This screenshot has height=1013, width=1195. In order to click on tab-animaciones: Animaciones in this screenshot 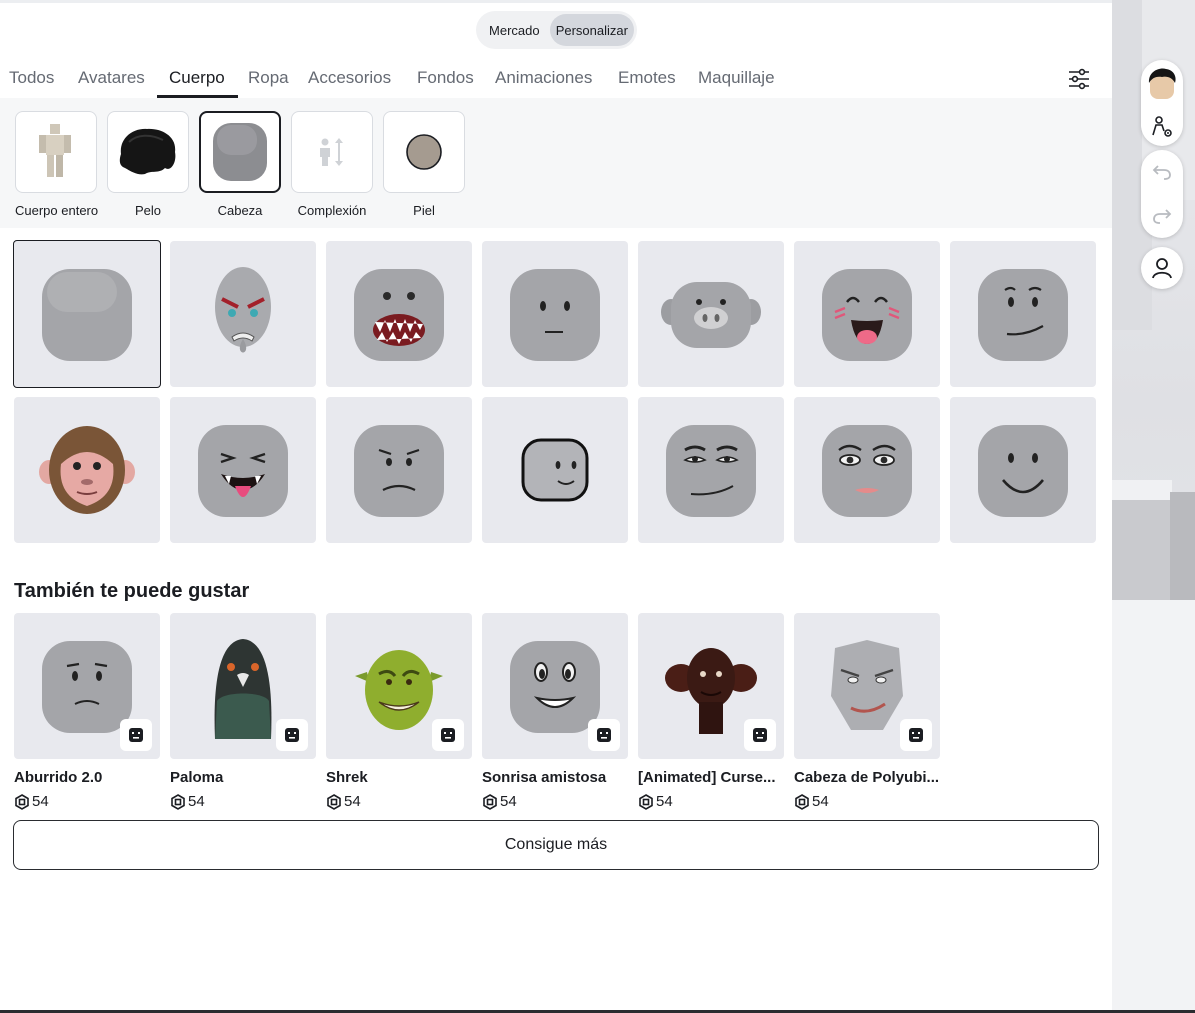, I will do `click(543, 78)`.